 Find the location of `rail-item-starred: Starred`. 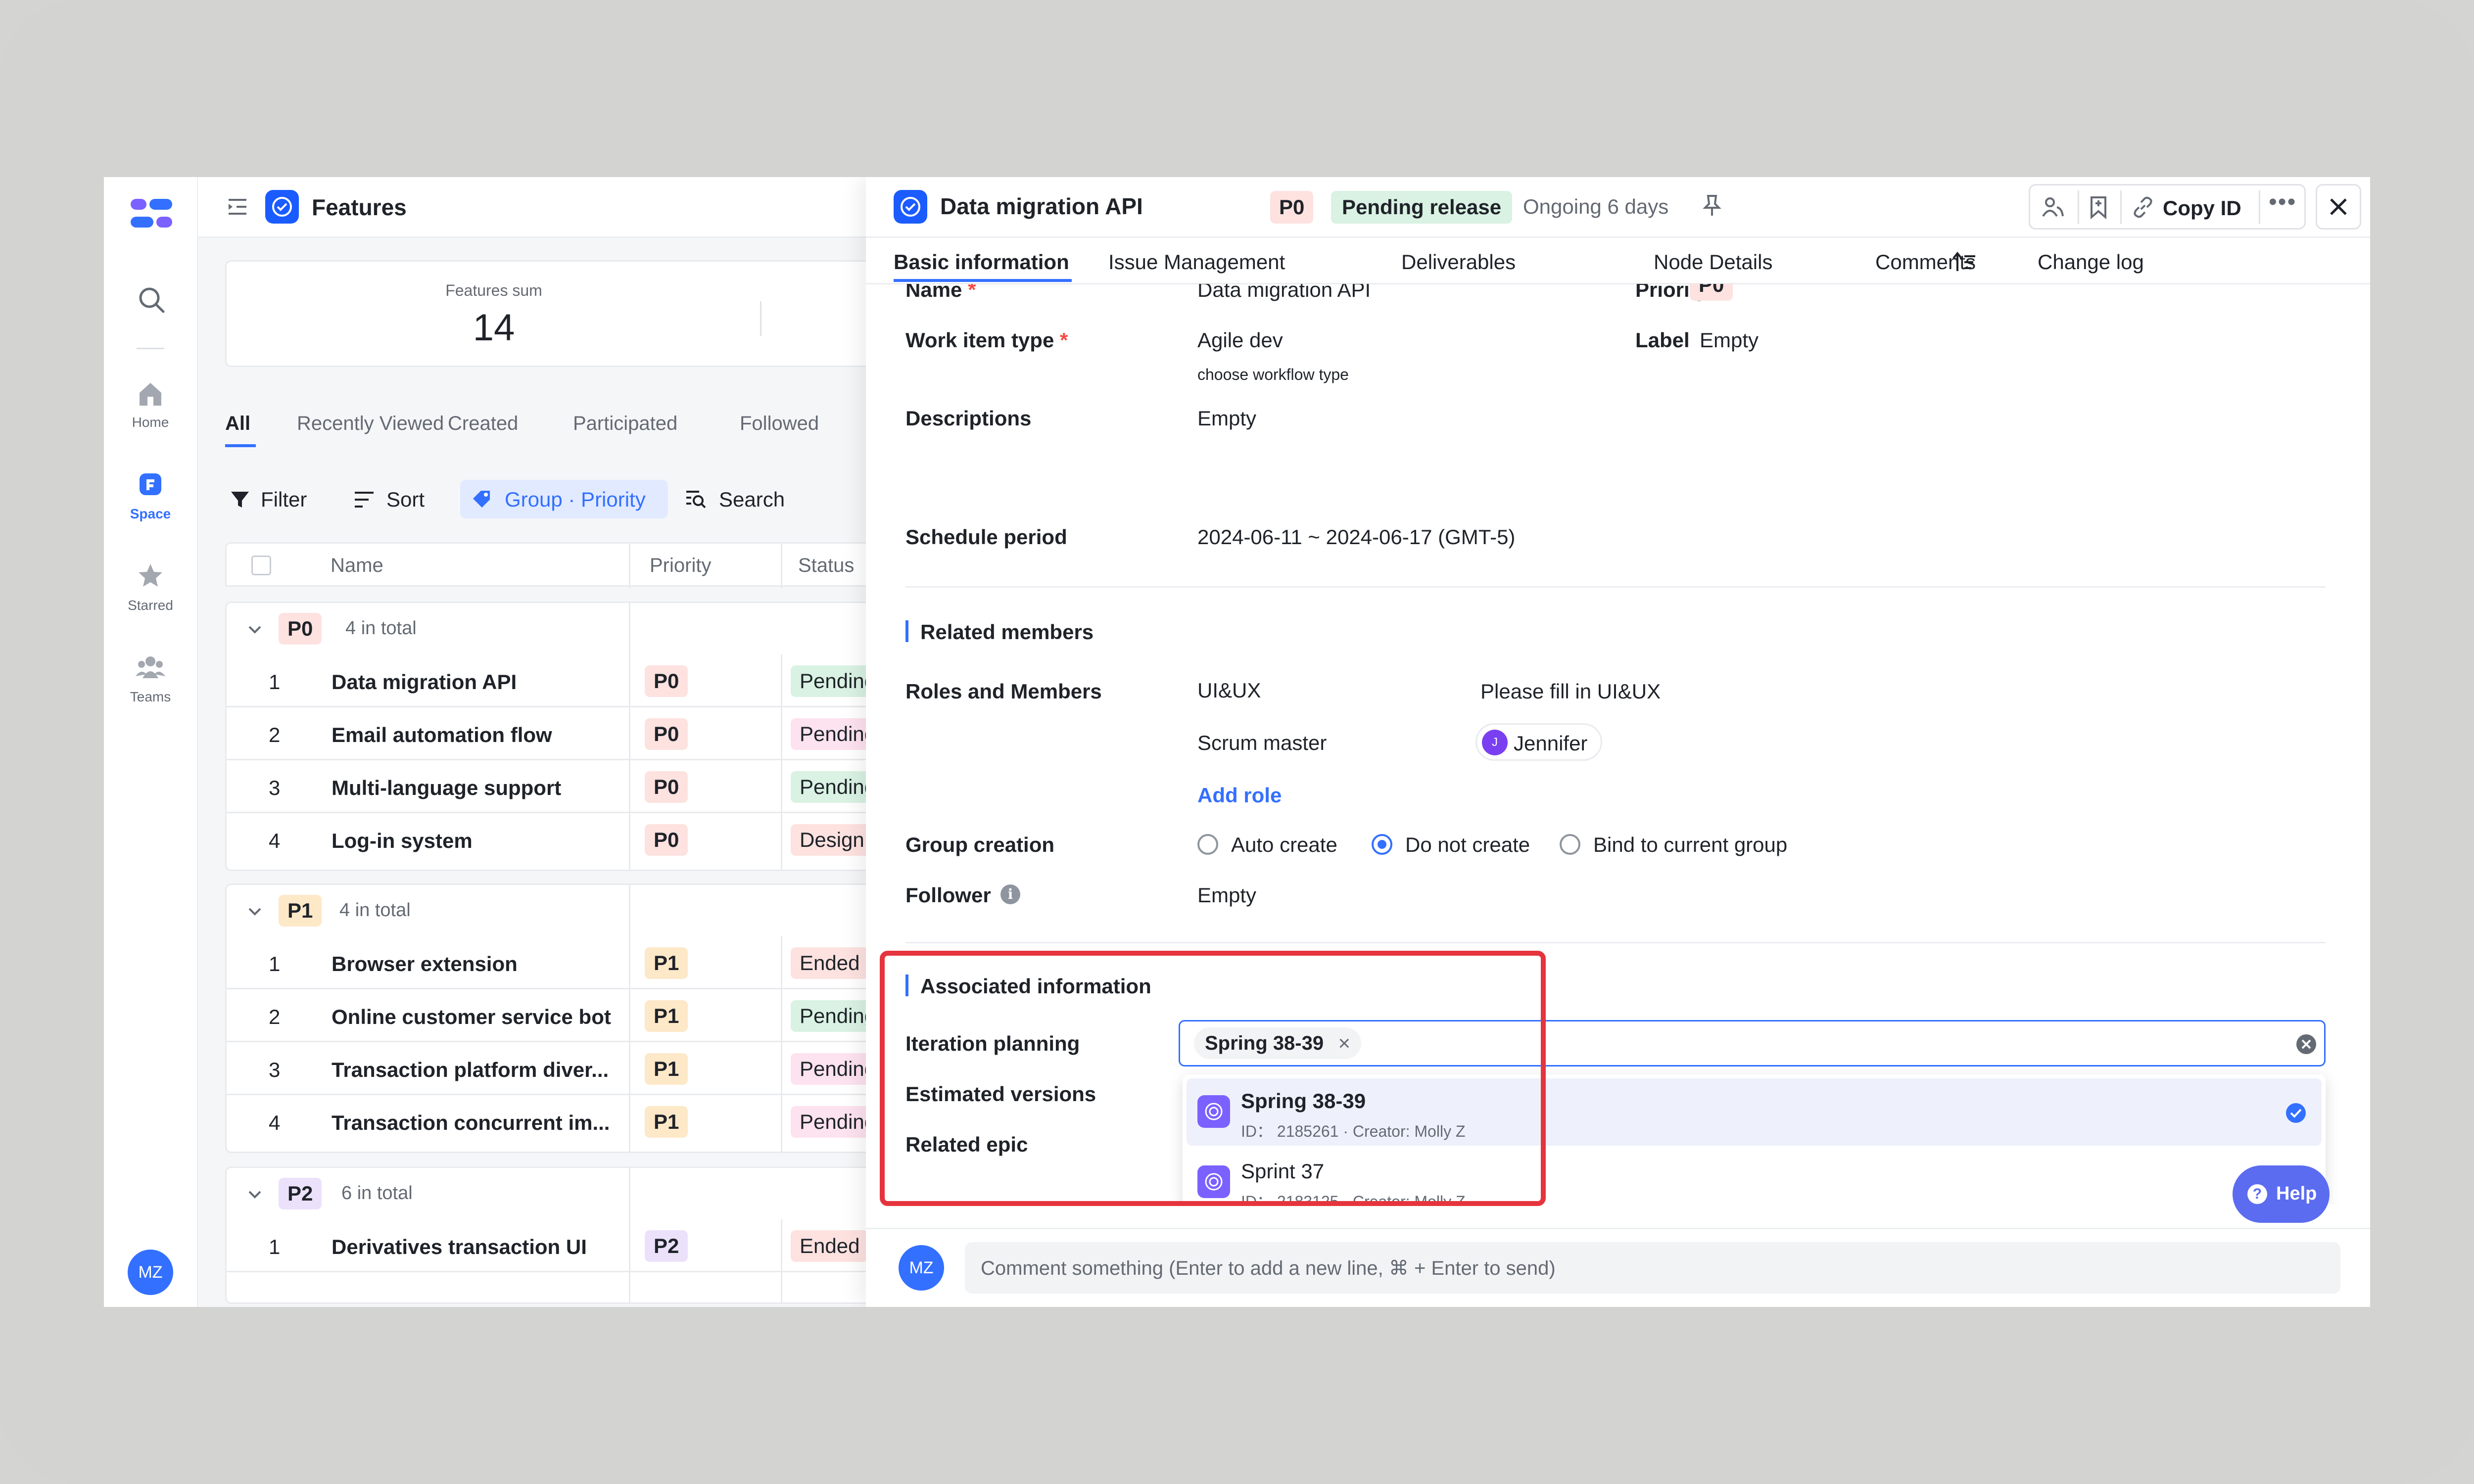

rail-item-starred: Starred is located at coordinates (151, 590).